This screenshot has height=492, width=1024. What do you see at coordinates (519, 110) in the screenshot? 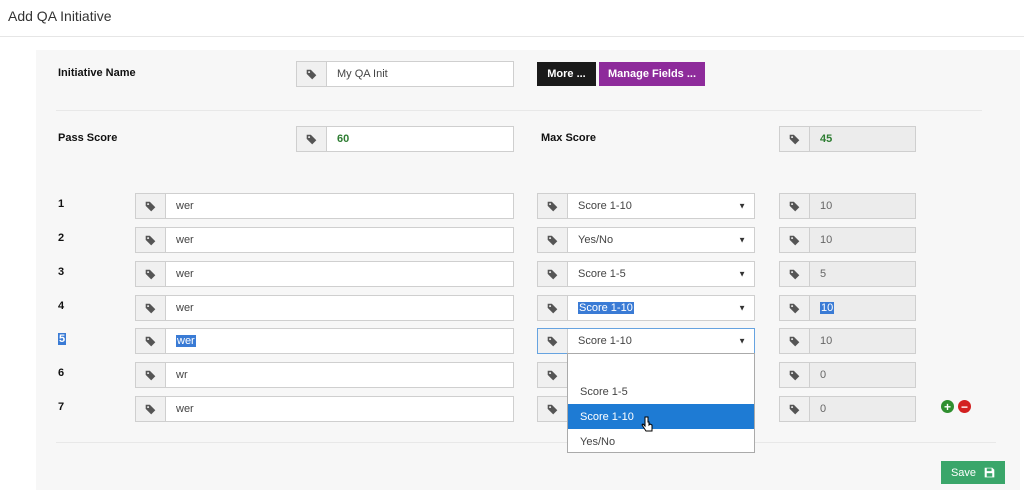
I see `header-divider` at bounding box center [519, 110].